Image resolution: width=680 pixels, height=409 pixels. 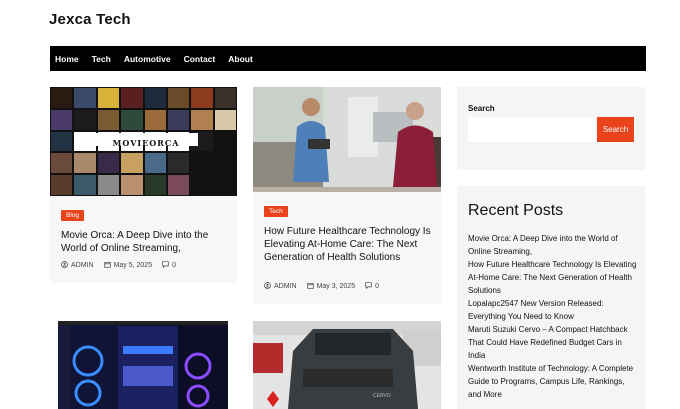 What do you see at coordinates (240, 59) in the screenshot?
I see `nav-item-about: About` at bounding box center [240, 59].